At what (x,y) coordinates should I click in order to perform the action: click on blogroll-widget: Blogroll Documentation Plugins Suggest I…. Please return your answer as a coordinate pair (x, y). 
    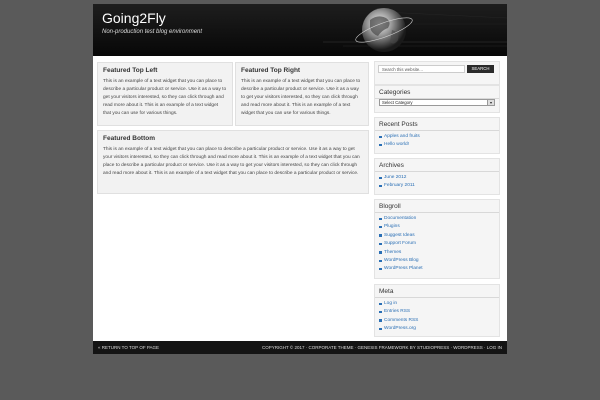
    Looking at the image, I should click on (437, 239).